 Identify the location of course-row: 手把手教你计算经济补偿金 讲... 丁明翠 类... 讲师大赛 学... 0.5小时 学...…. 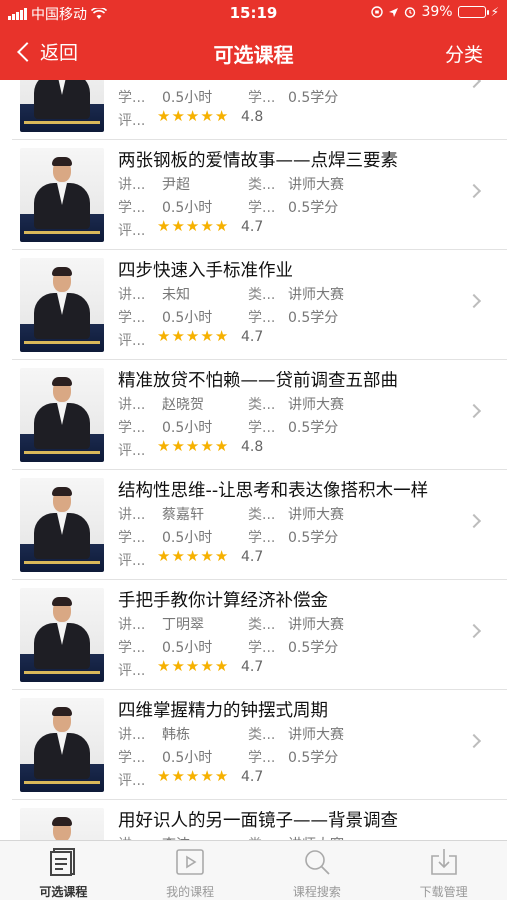
(253, 635).